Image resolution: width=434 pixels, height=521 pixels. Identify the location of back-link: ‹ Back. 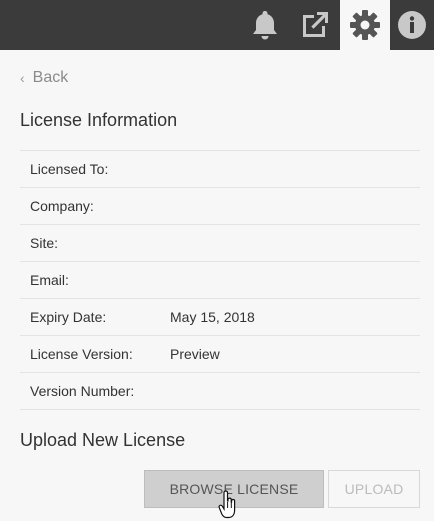
(44, 78).